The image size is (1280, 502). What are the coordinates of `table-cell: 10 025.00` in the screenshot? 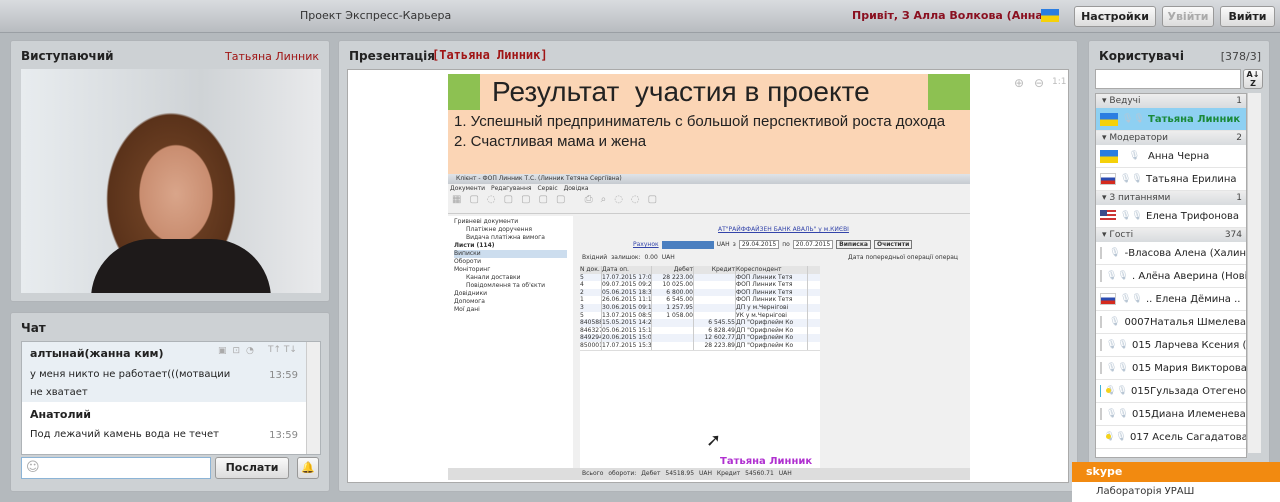 It's located at (673, 285).